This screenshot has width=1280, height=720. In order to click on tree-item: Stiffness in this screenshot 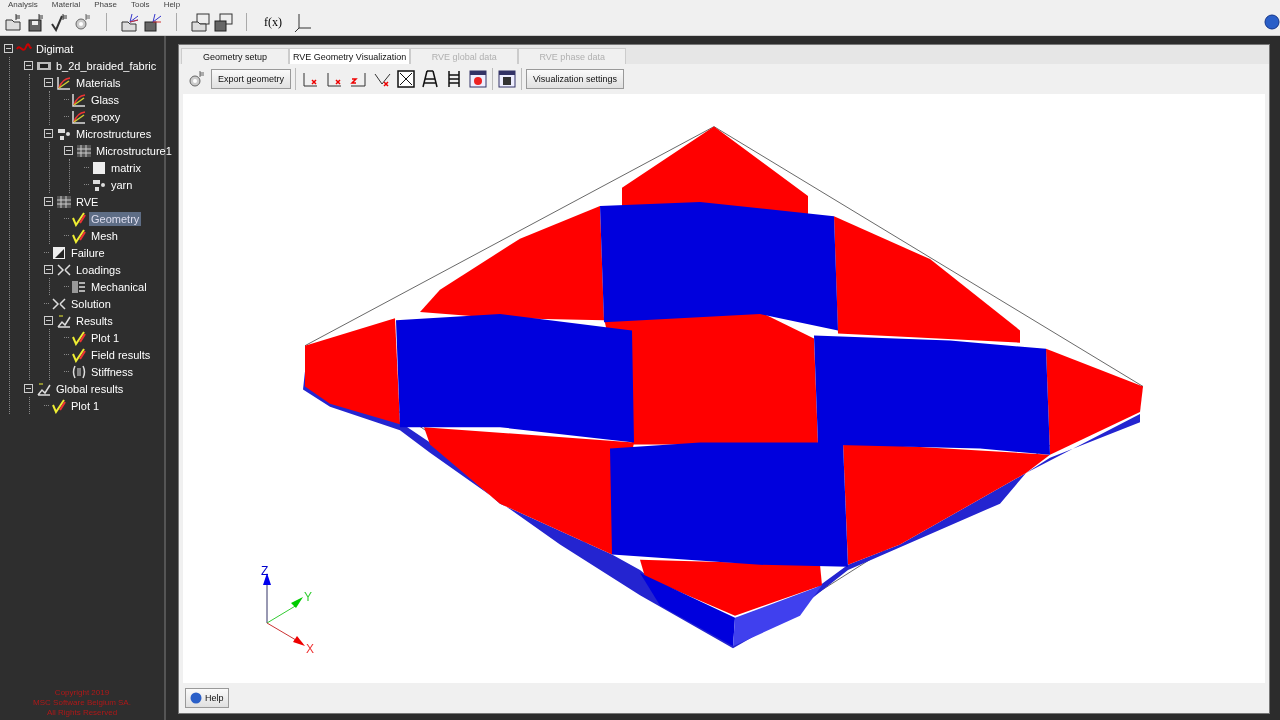, I will do `click(112, 371)`.